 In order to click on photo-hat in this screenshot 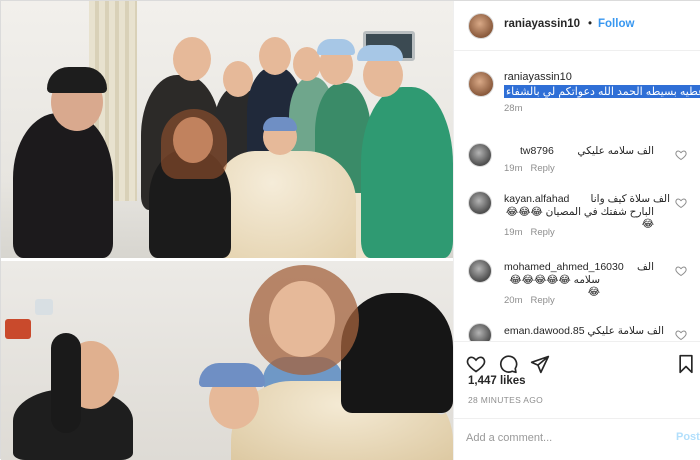, I will do `click(77, 80)`.